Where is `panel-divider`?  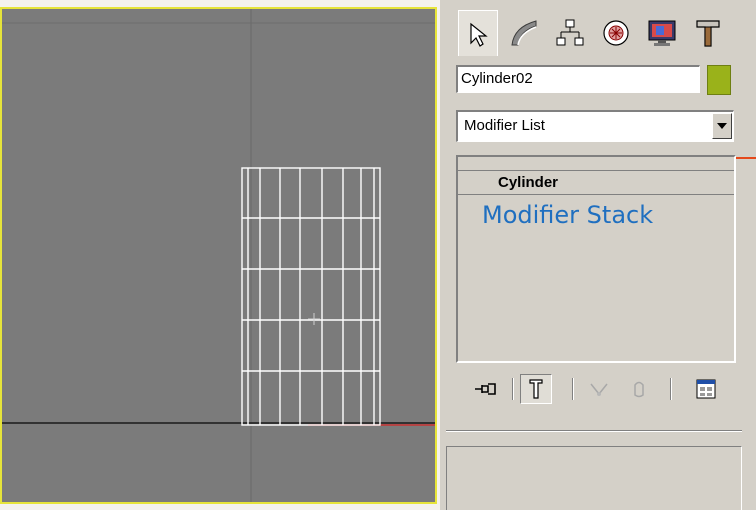 panel-divider is located at coordinates (594, 431).